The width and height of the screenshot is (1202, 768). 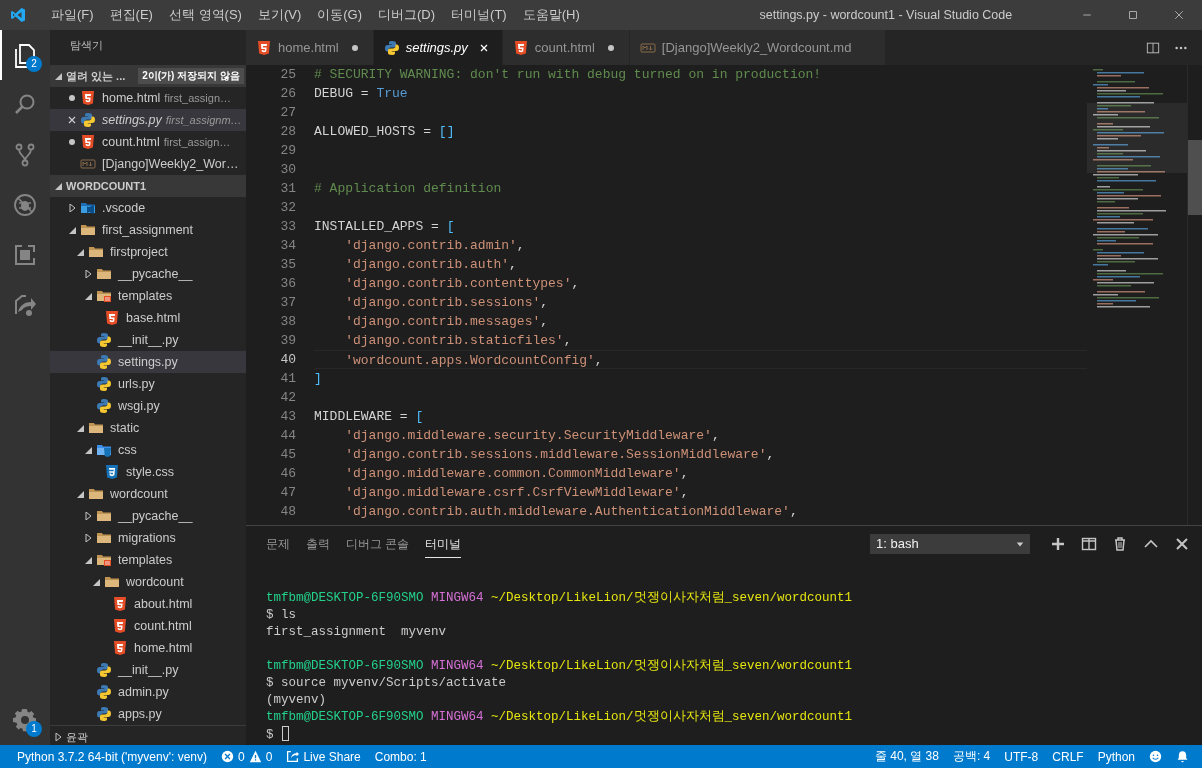 I want to click on indentation-status: 공백: 4, so click(x=971, y=756).